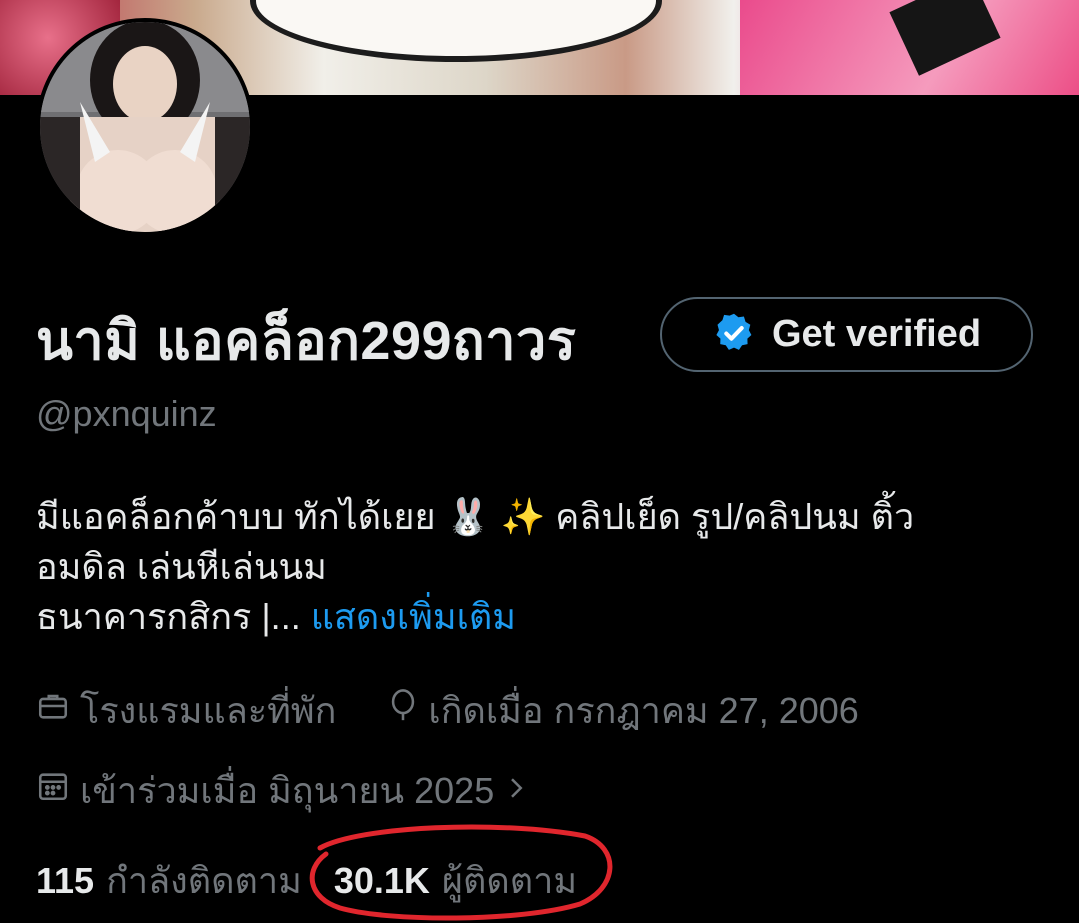 This screenshot has height=923, width=1079. I want to click on joined-row: เข้าร่วมเมื่อ มิถุนายน 2025, so click(283, 790).